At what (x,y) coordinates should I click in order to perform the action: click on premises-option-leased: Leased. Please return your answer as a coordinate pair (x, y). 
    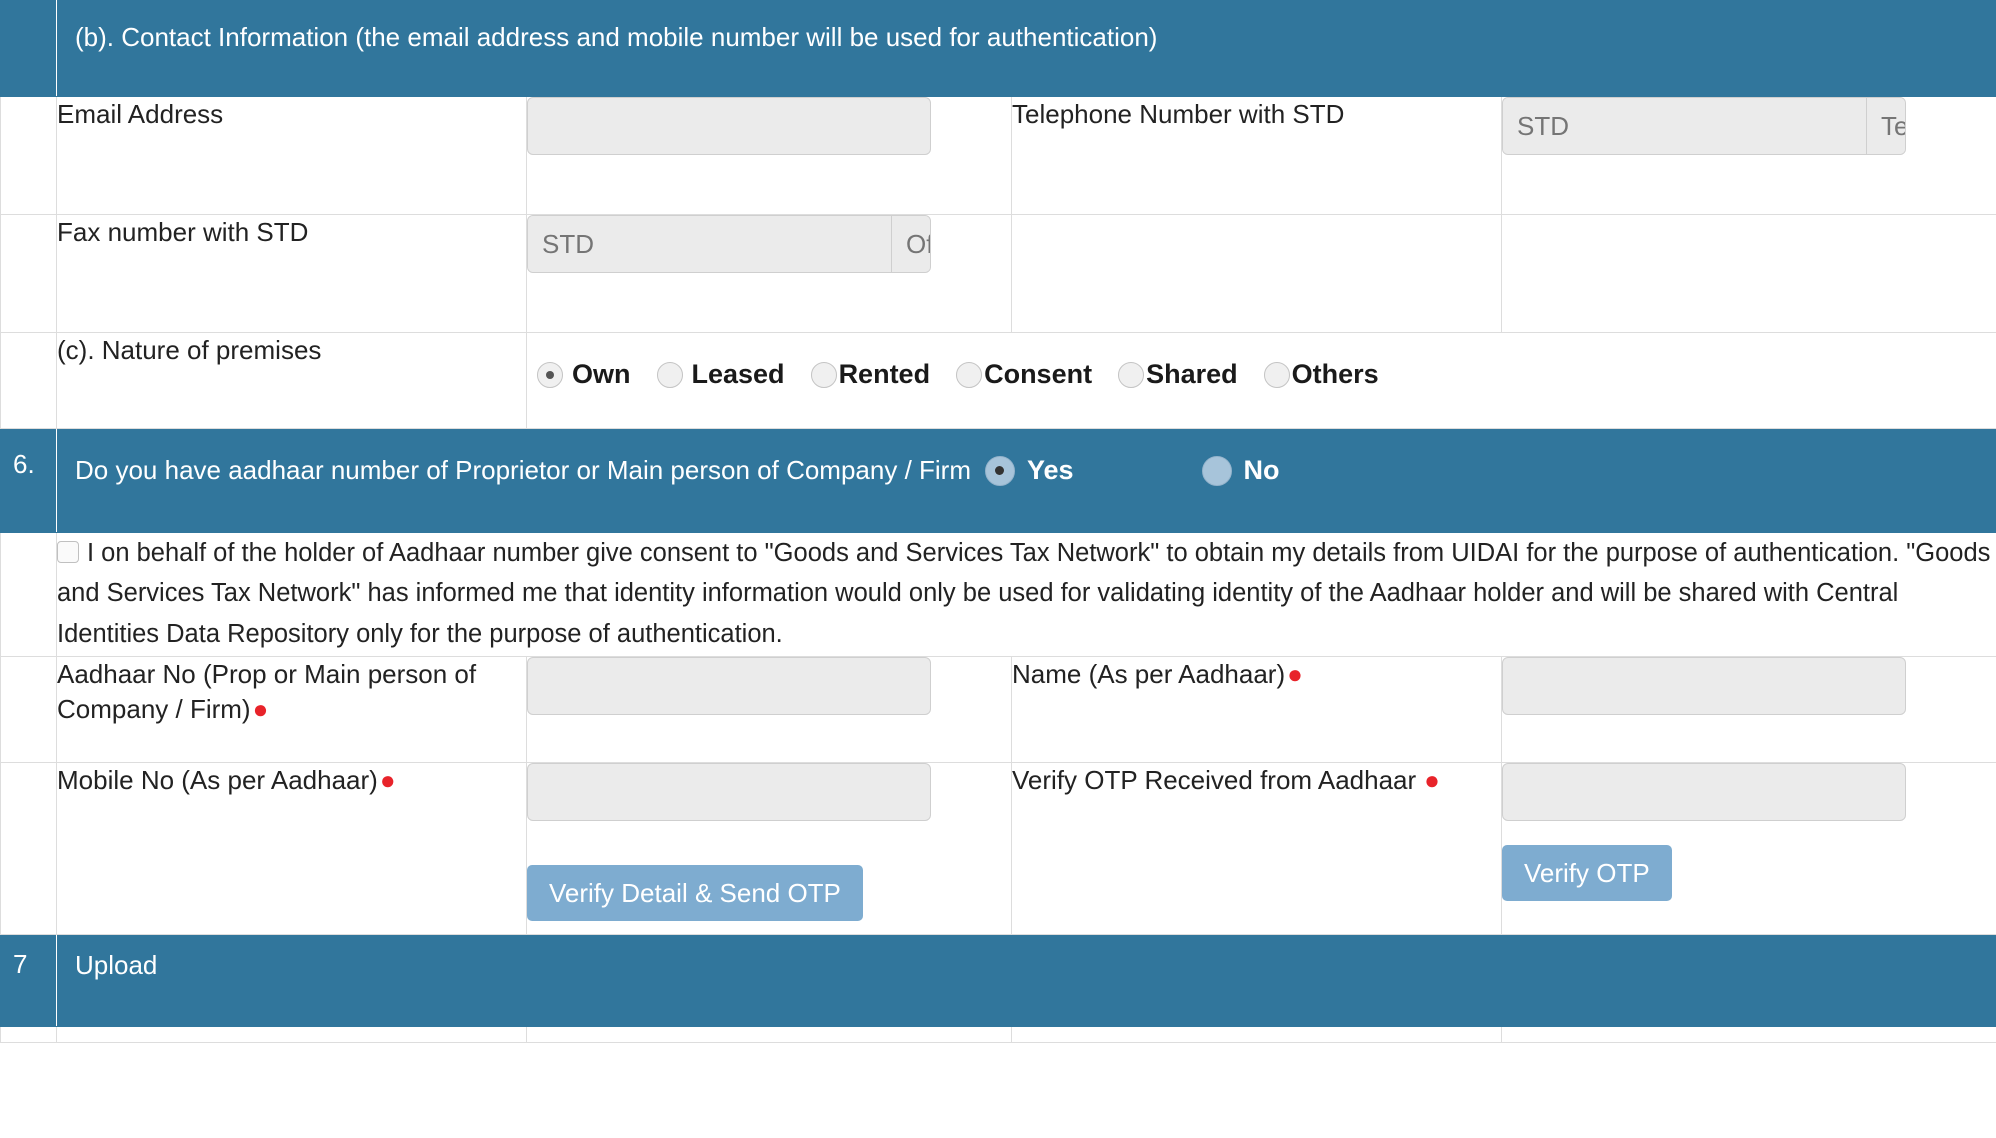
    Looking at the image, I should click on (720, 374).